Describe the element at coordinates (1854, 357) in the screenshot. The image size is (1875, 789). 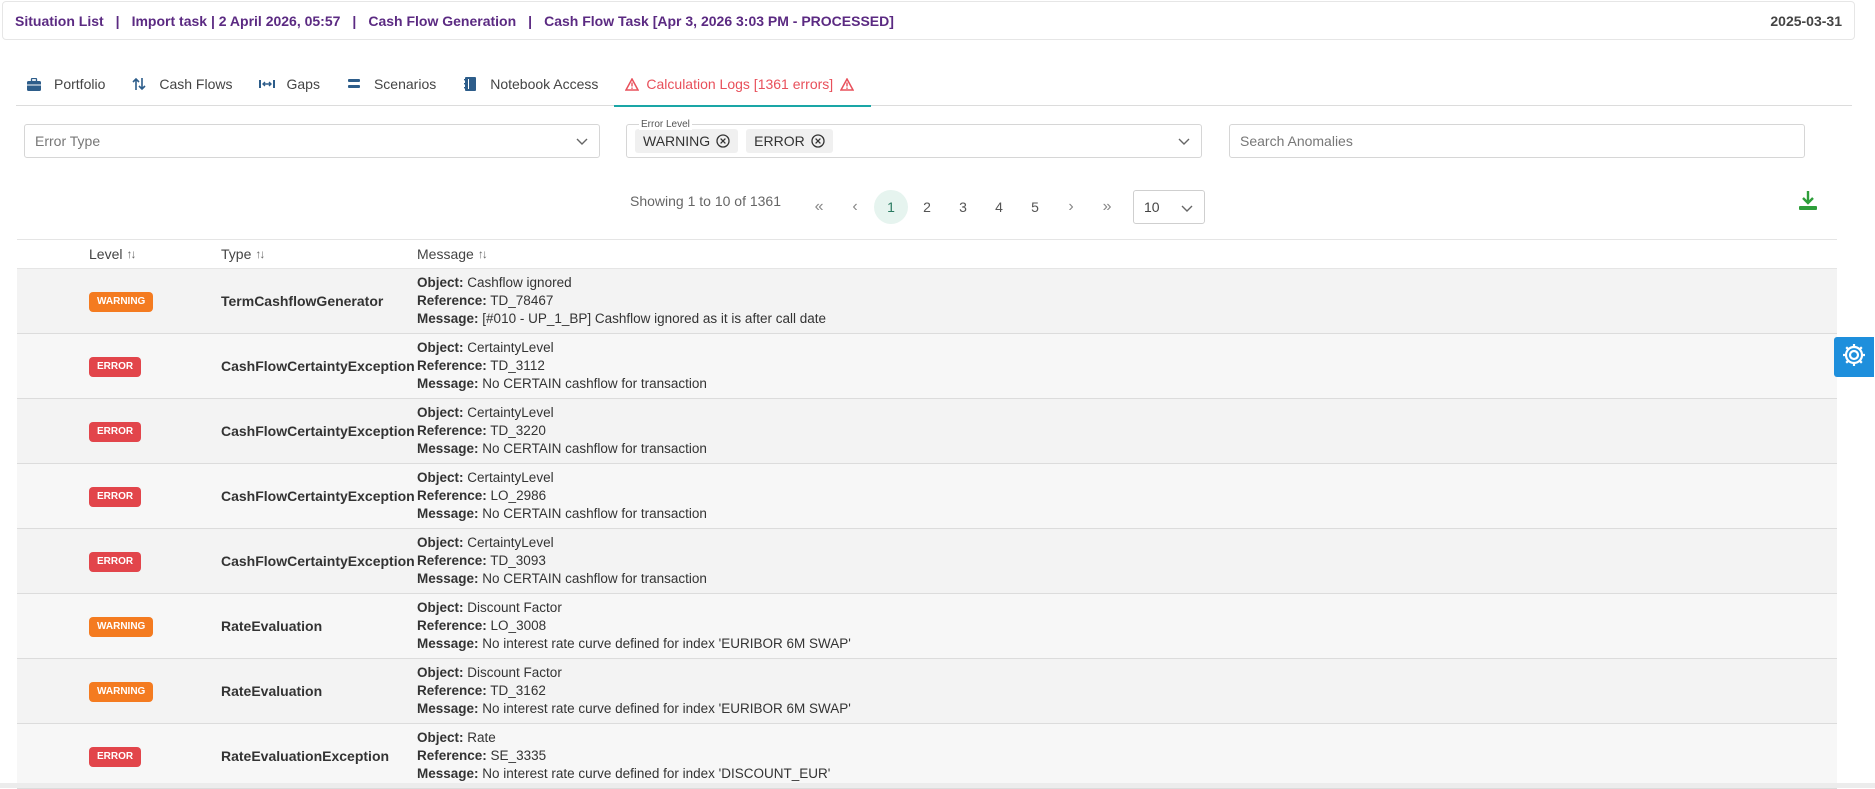
I see `settings-button` at that location.